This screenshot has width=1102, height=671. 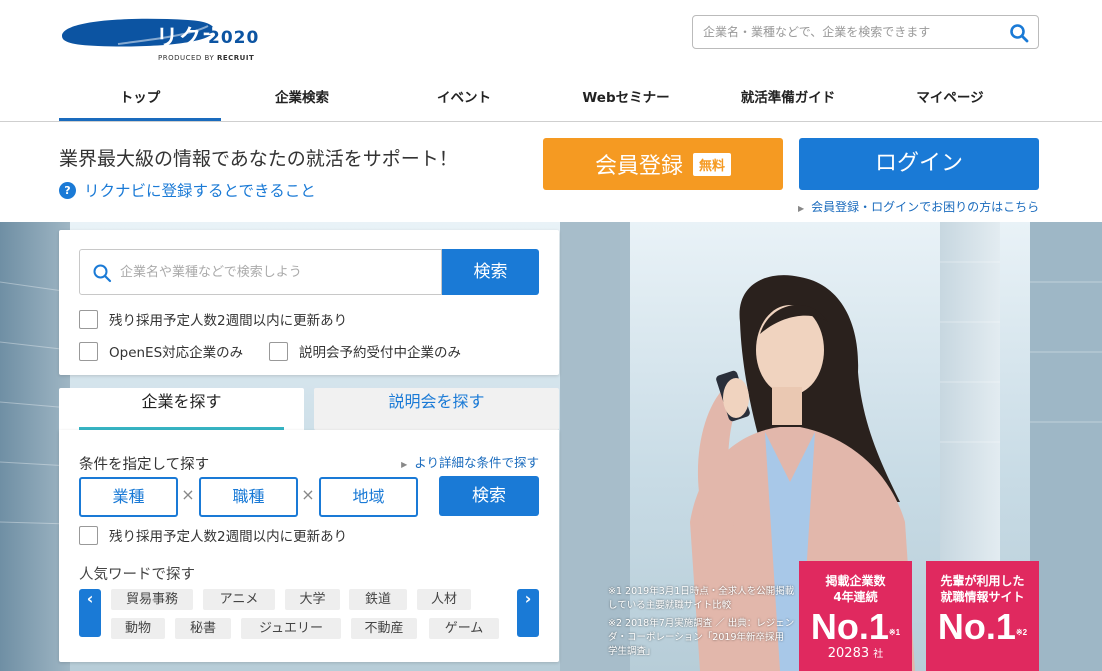 What do you see at coordinates (144, 465) in the screenshot?
I see `condition-search-title: 条件を指定して探す` at bounding box center [144, 465].